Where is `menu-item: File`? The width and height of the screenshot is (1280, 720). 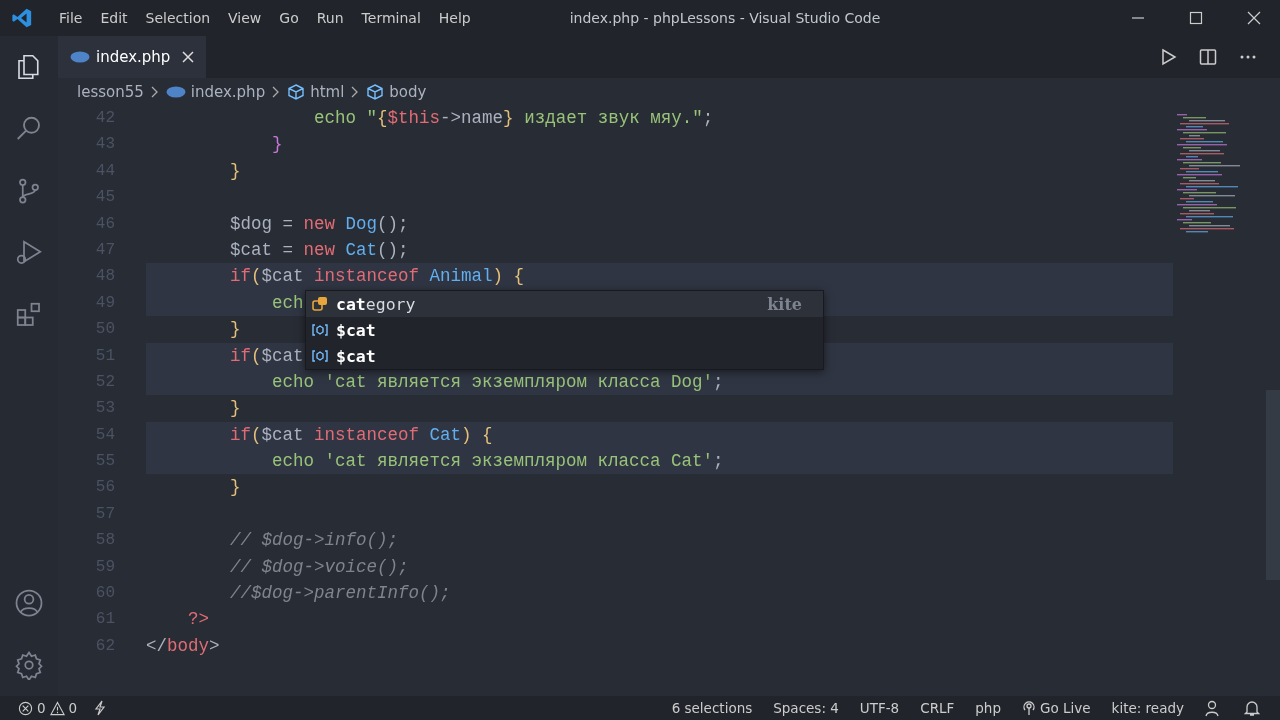
menu-item: File is located at coordinates (71, 18).